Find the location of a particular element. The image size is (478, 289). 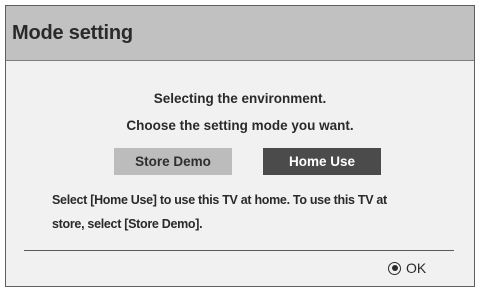

home-use-button: Home Use is located at coordinates (322, 161).